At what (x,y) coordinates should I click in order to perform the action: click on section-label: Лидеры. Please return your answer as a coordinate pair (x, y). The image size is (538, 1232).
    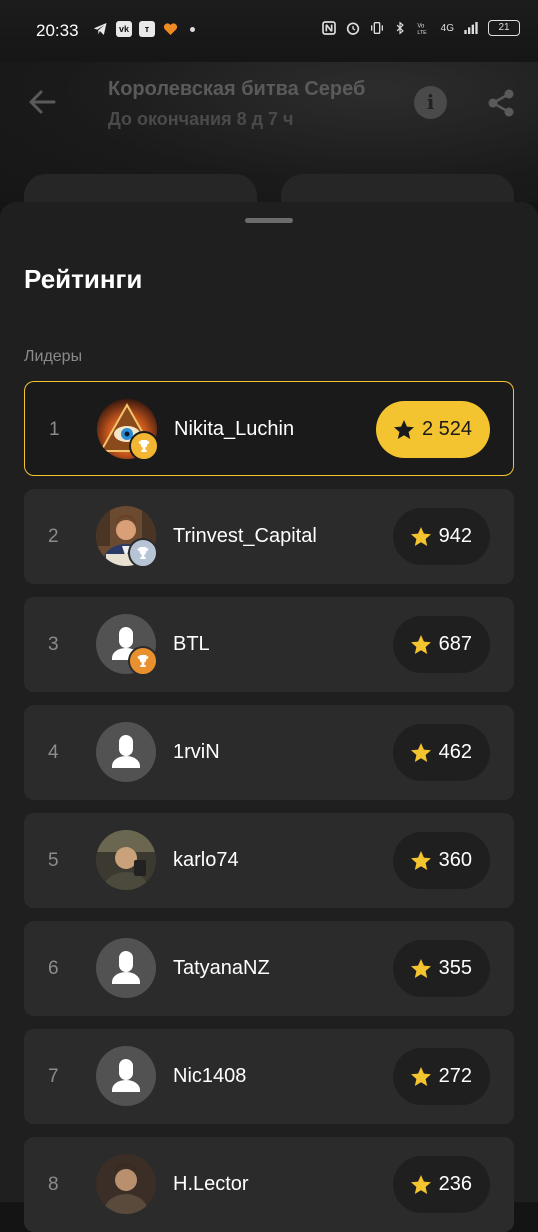
    Looking at the image, I should click on (53, 356).